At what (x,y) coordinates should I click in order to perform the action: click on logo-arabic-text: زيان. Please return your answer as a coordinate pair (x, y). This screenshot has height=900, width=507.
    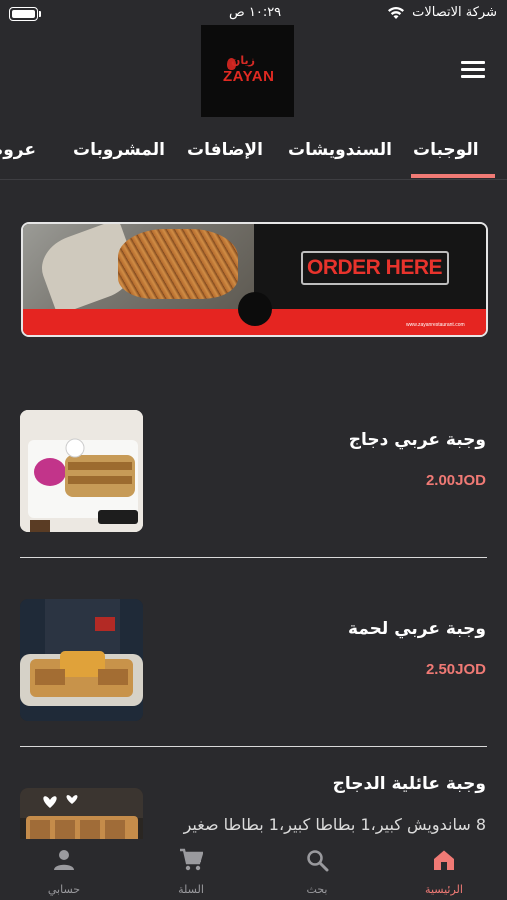
    Looking at the image, I should click on (243, 60).